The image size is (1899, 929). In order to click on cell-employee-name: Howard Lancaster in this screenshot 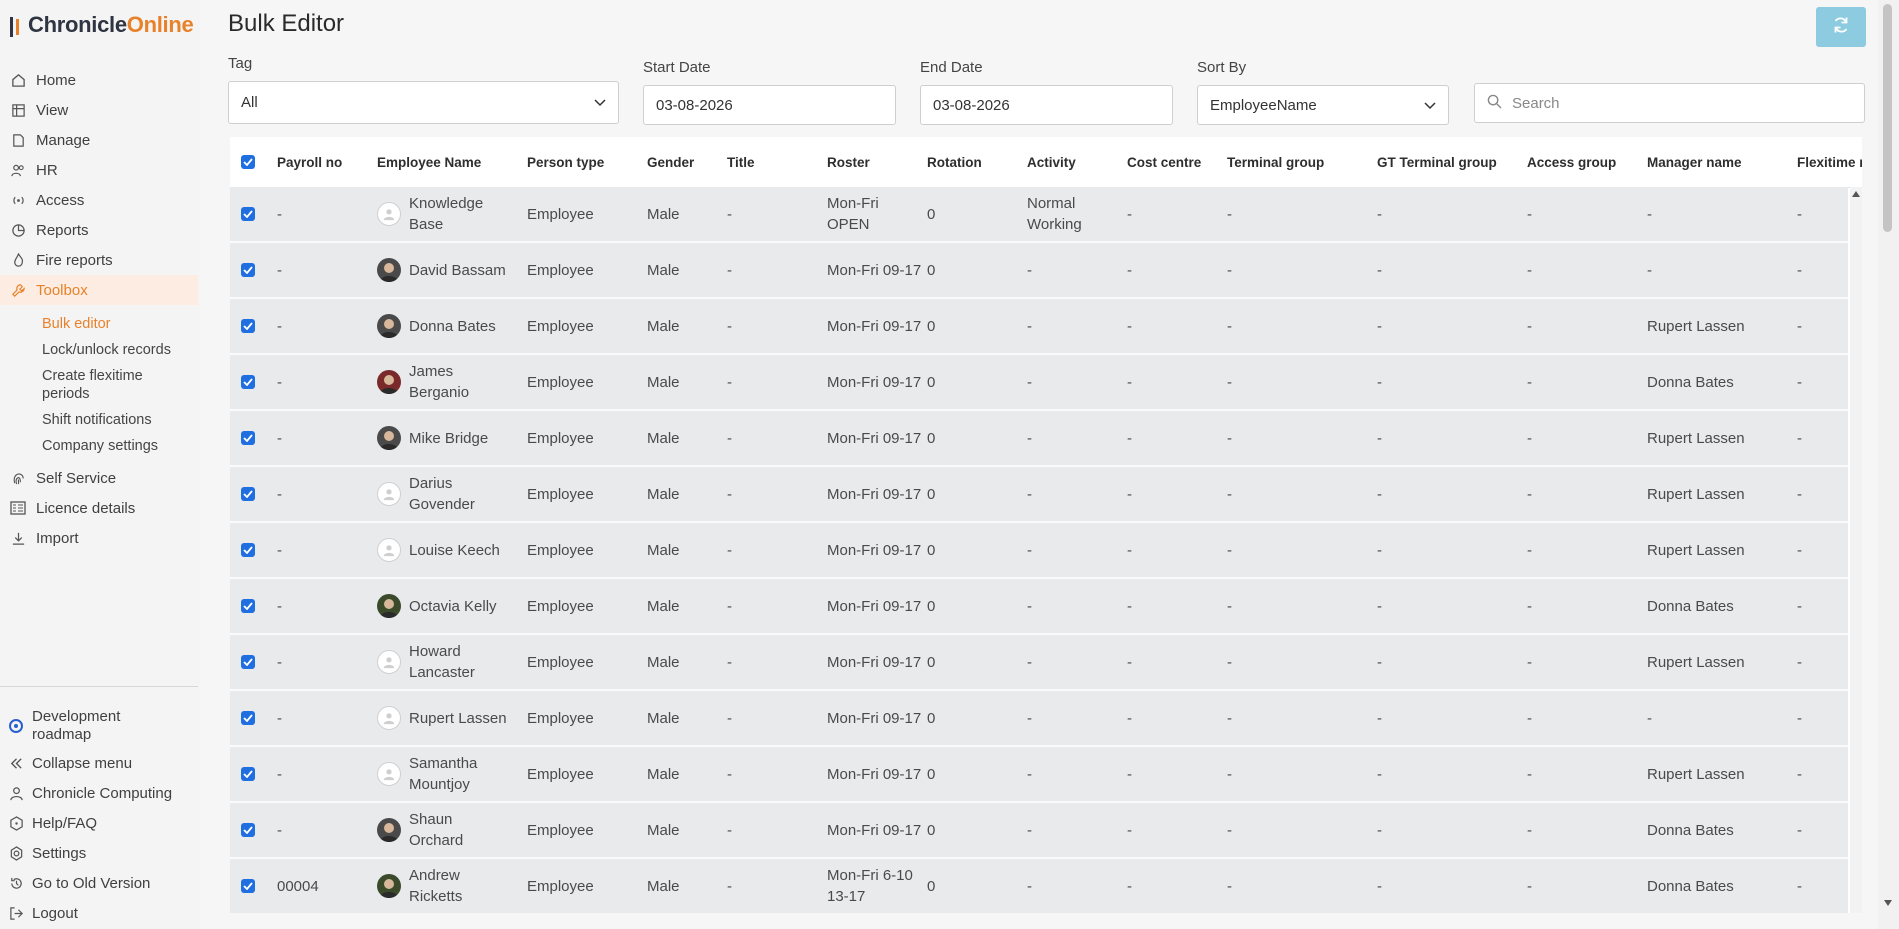, I will do `click(447, 662)`.